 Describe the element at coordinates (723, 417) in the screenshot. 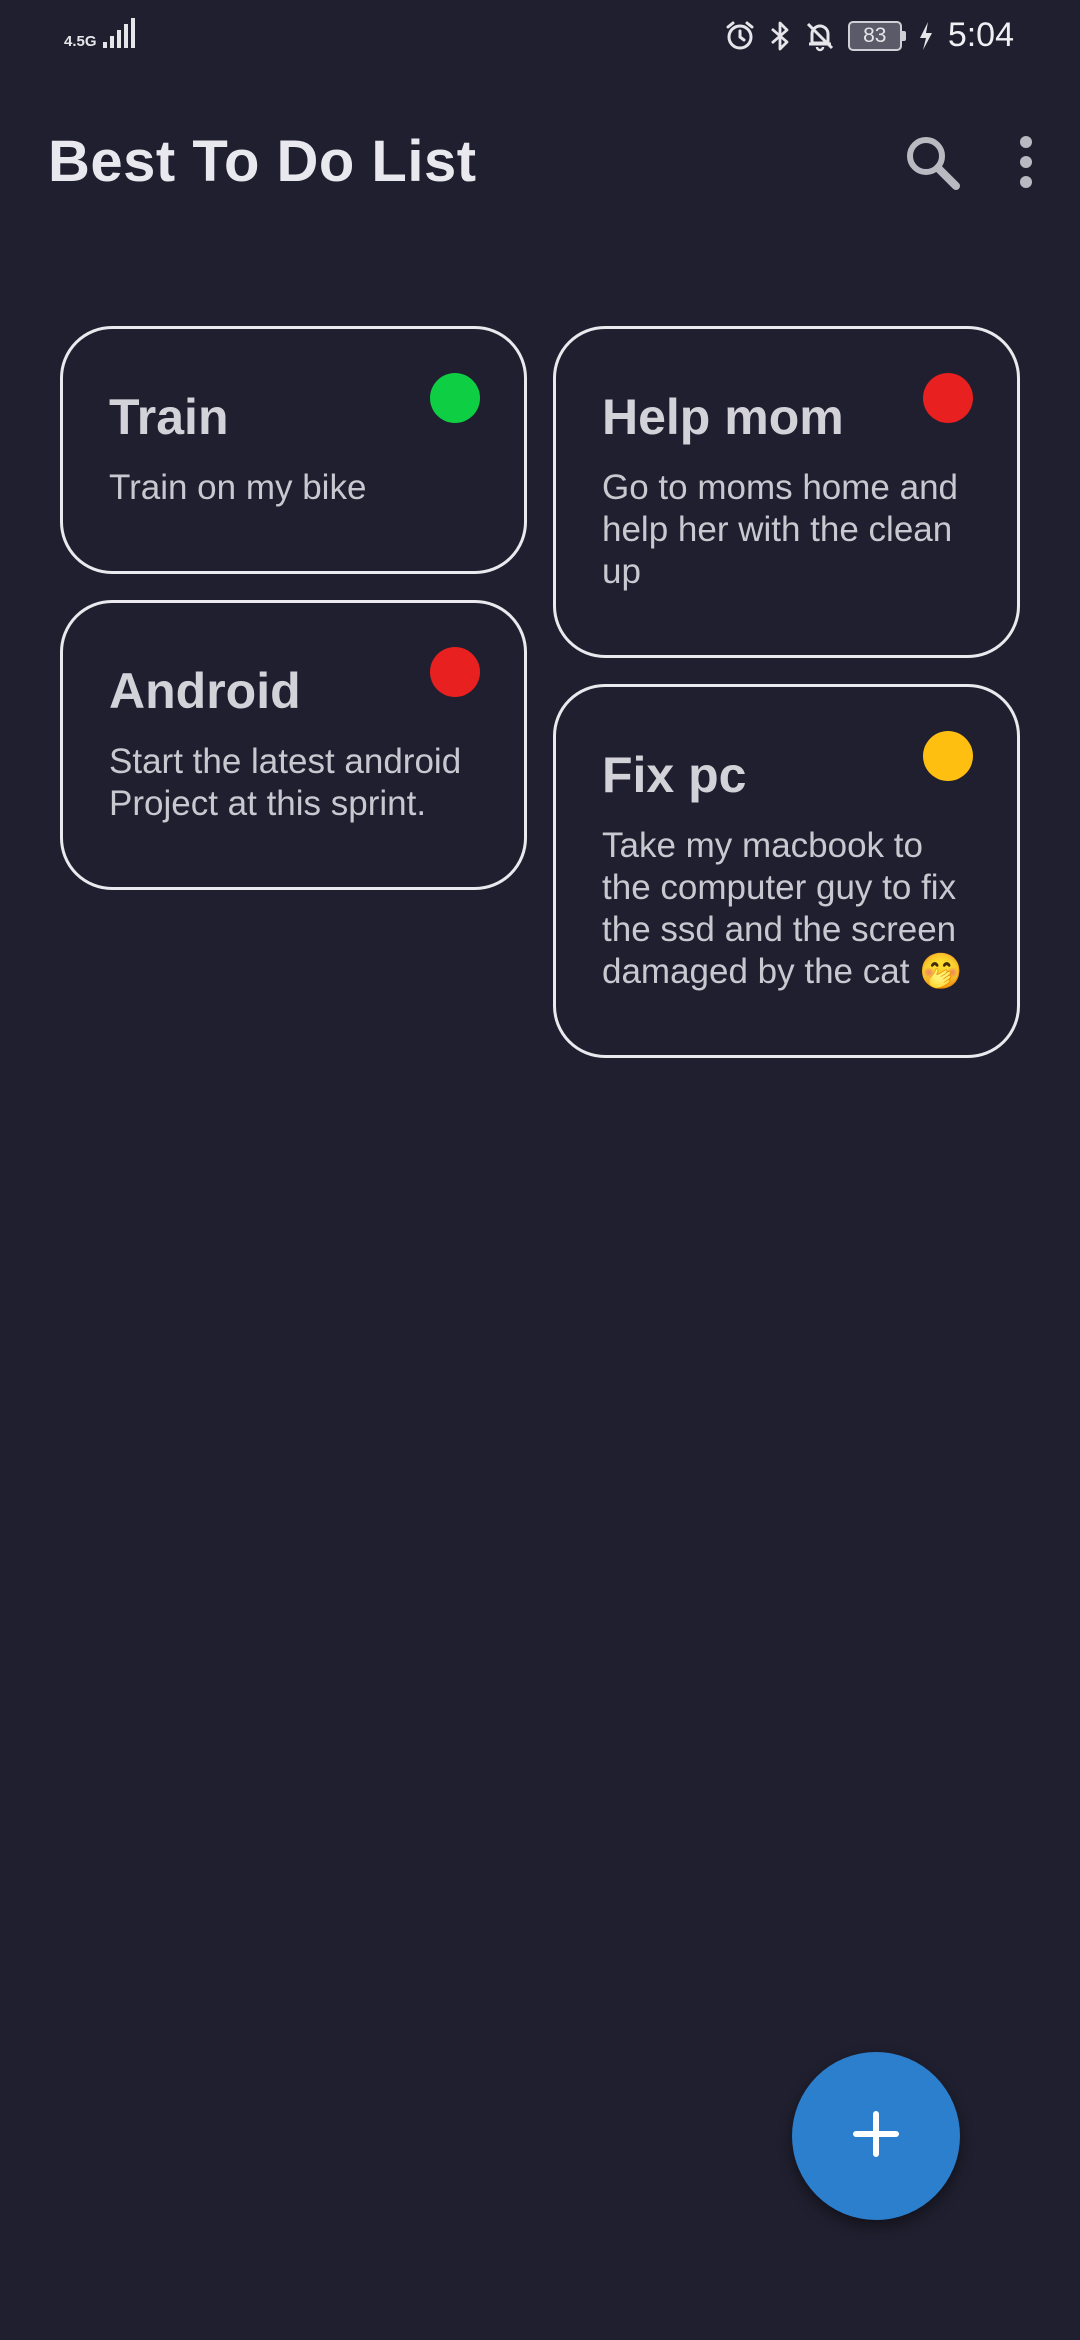

I see `note-title: Help mom` at that location.